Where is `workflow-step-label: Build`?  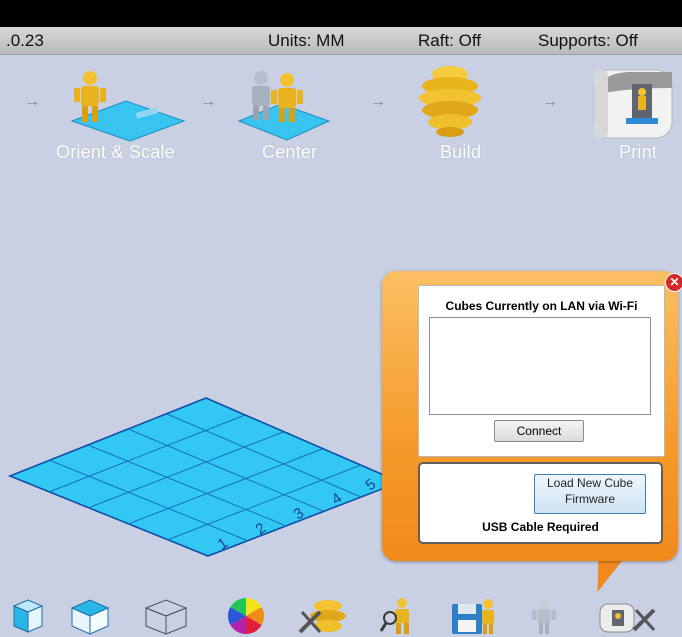 workflow-step-label: Build is located at coordinates (461, 152).